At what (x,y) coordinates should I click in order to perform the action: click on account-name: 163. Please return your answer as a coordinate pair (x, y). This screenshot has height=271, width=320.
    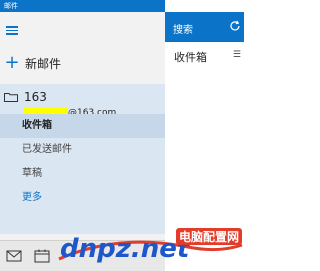
    Looking at the image, I should click on (35, 97).